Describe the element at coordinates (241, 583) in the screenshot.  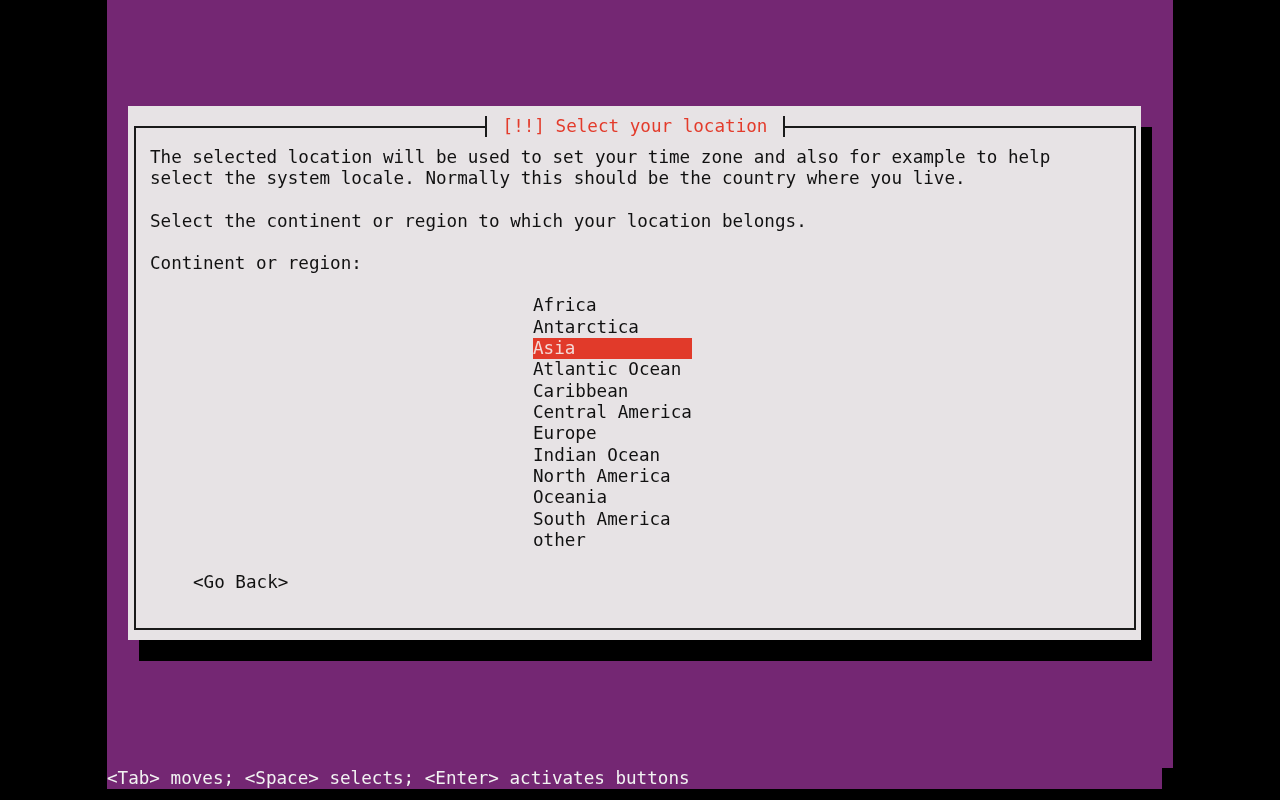
I see `go-back-button: <Go Back>` at that location.